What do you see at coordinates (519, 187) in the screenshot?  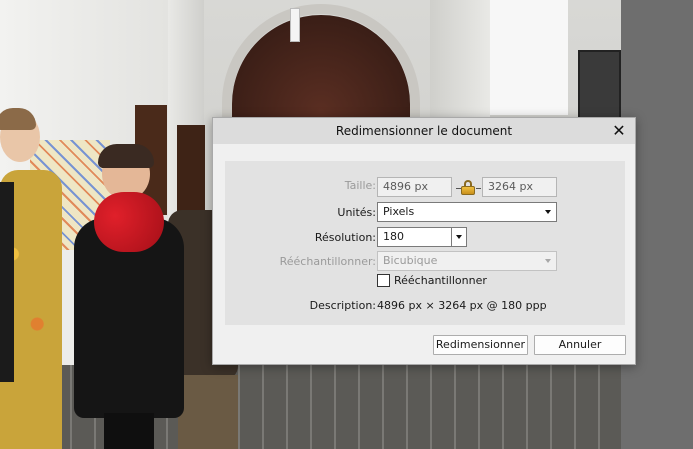 I see `height-field: 3264 px` at bounding box center [519, 187].